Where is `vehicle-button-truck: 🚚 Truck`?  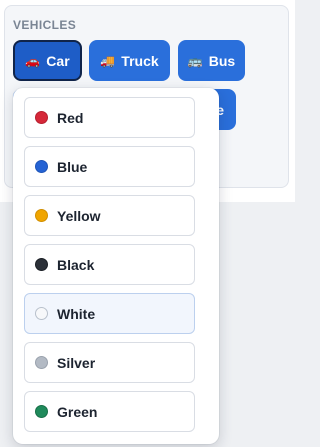 vehicle-button-truck: 🚚 Truck is located at coordinates (129, 60).